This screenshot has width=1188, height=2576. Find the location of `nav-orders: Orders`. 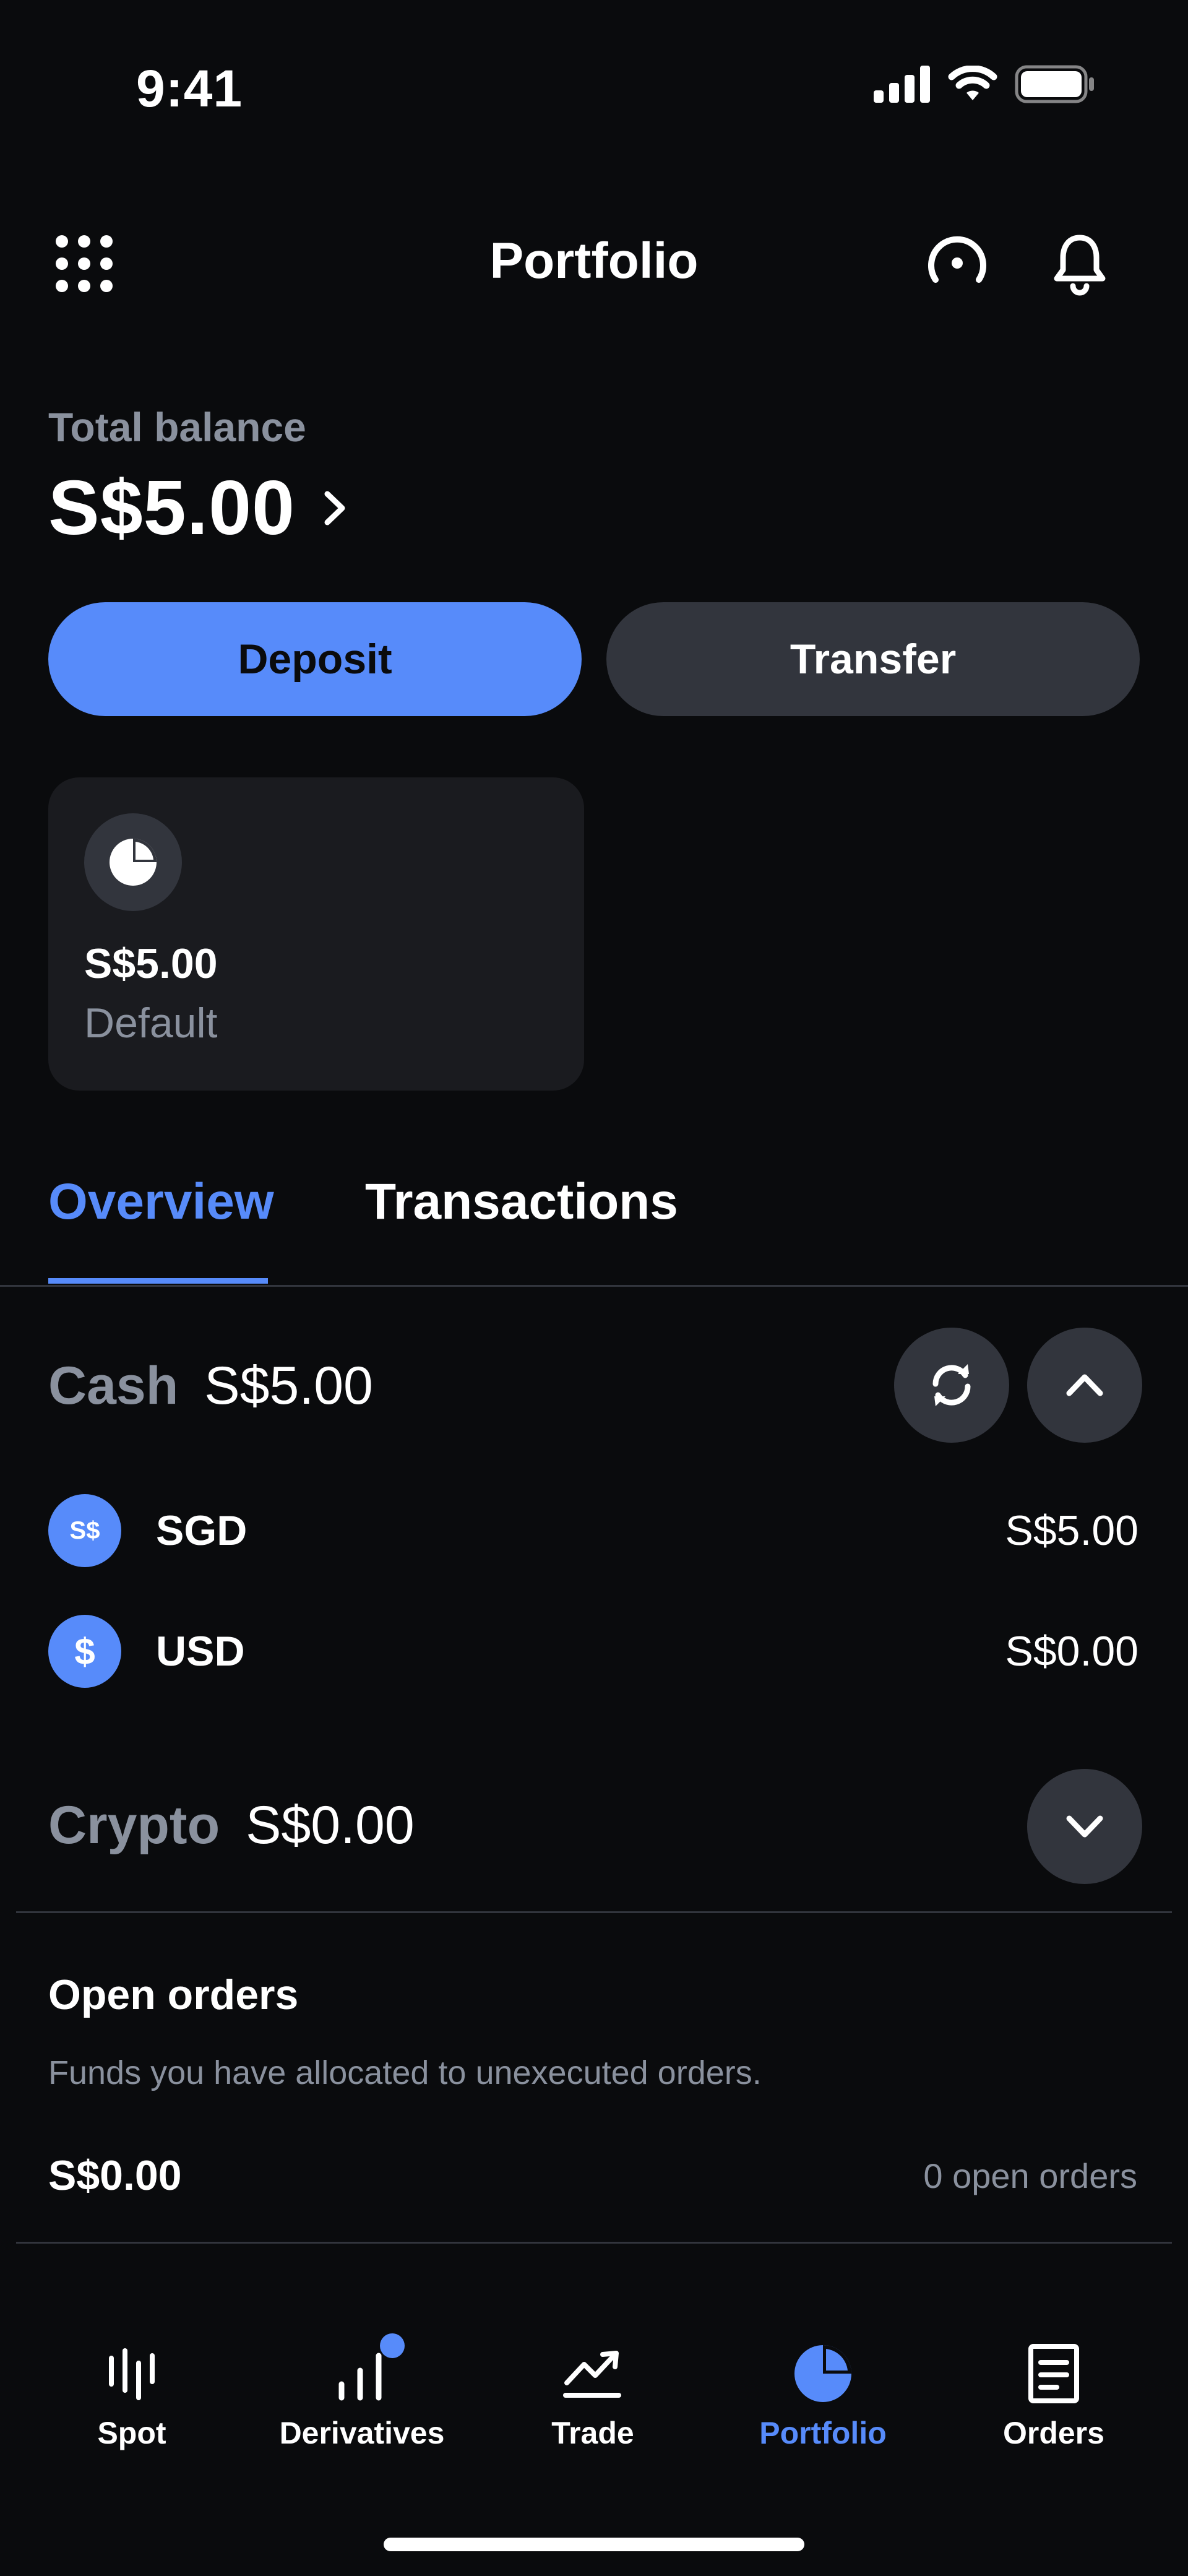

nav-orders: Orders is located at coordinates (1053, 2395).